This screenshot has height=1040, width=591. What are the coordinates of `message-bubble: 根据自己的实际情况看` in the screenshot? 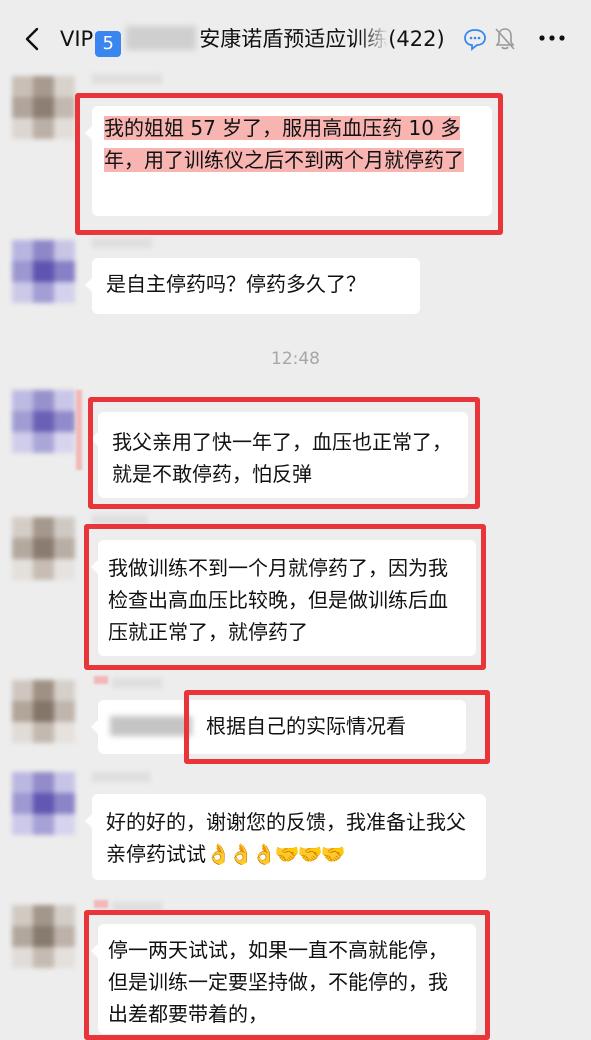 It's located at (278, 727).